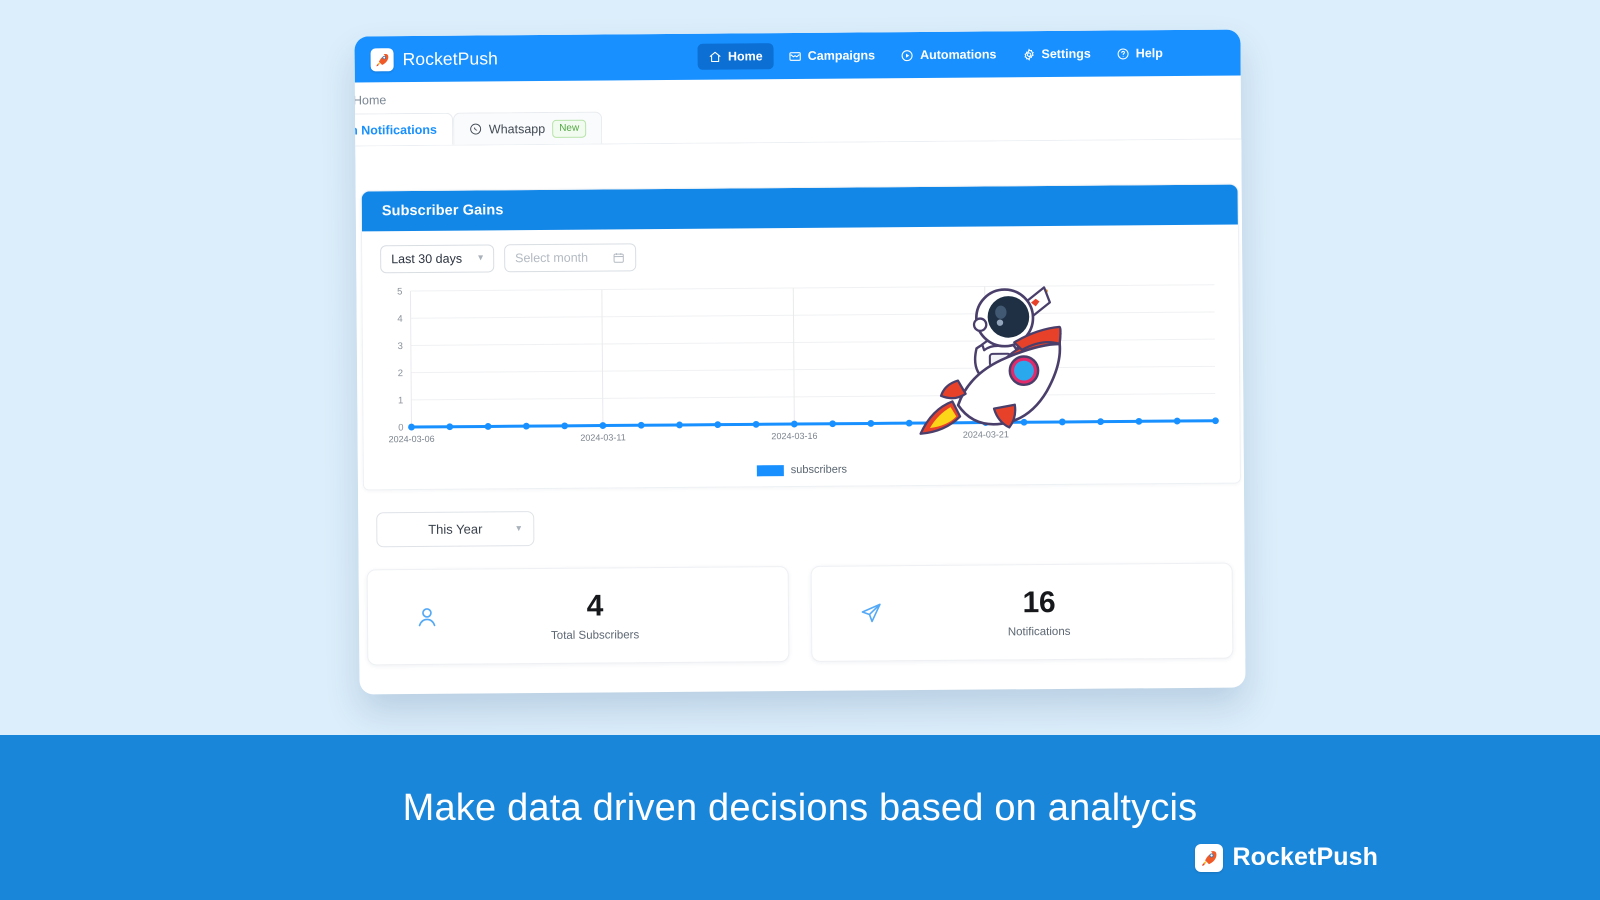 The height and width of the screenshot is (900, 1600). What do you see at coordinates (395, 130) in the screenshot?
I see `tab-label: Push Notifications` at bounding box center [395, 130].